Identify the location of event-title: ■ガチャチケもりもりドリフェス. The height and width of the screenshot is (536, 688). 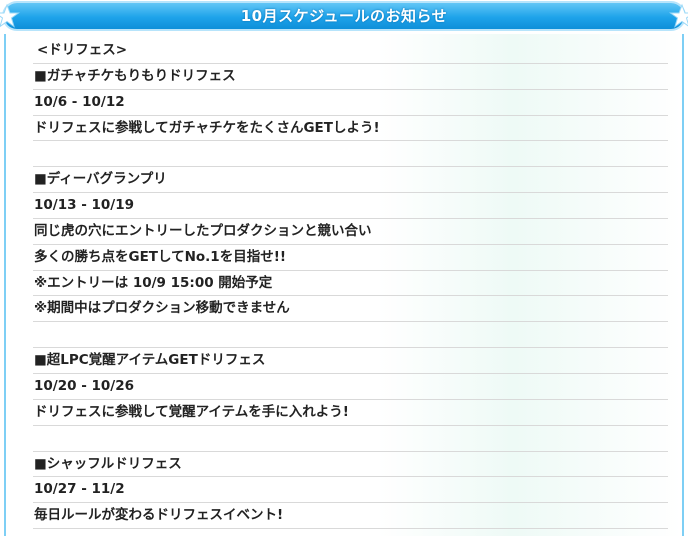
(350, 77).